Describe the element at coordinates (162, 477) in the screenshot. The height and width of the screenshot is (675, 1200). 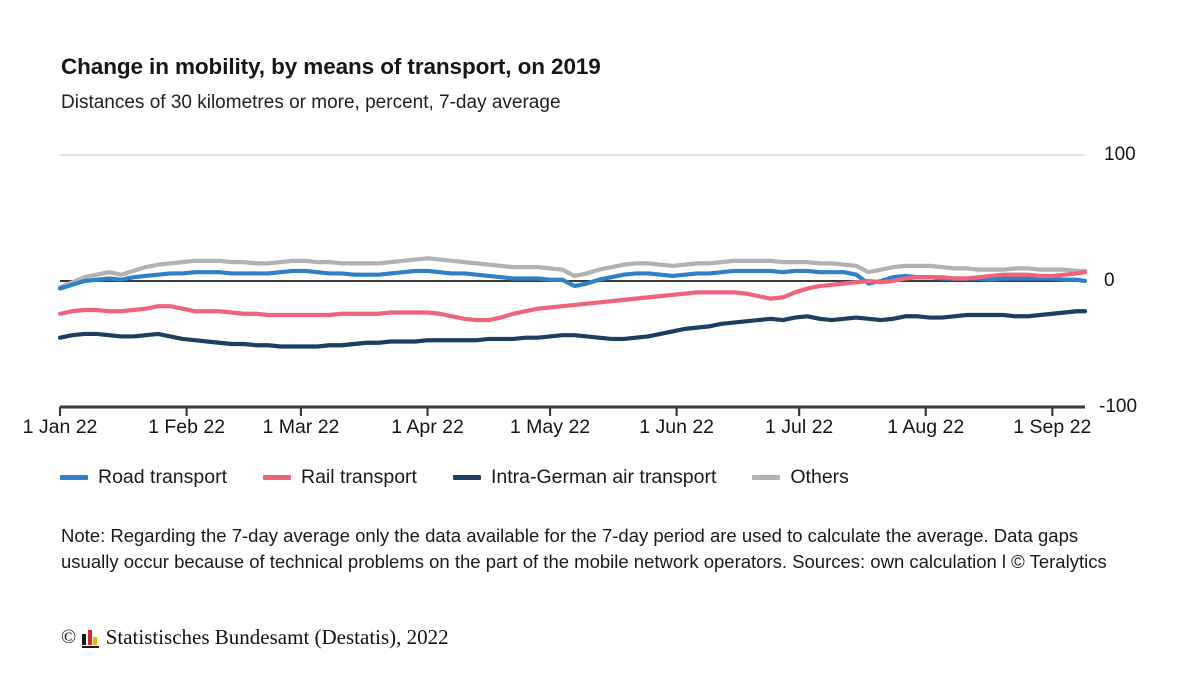
I see `legend-label-road: Road transport` at that location.